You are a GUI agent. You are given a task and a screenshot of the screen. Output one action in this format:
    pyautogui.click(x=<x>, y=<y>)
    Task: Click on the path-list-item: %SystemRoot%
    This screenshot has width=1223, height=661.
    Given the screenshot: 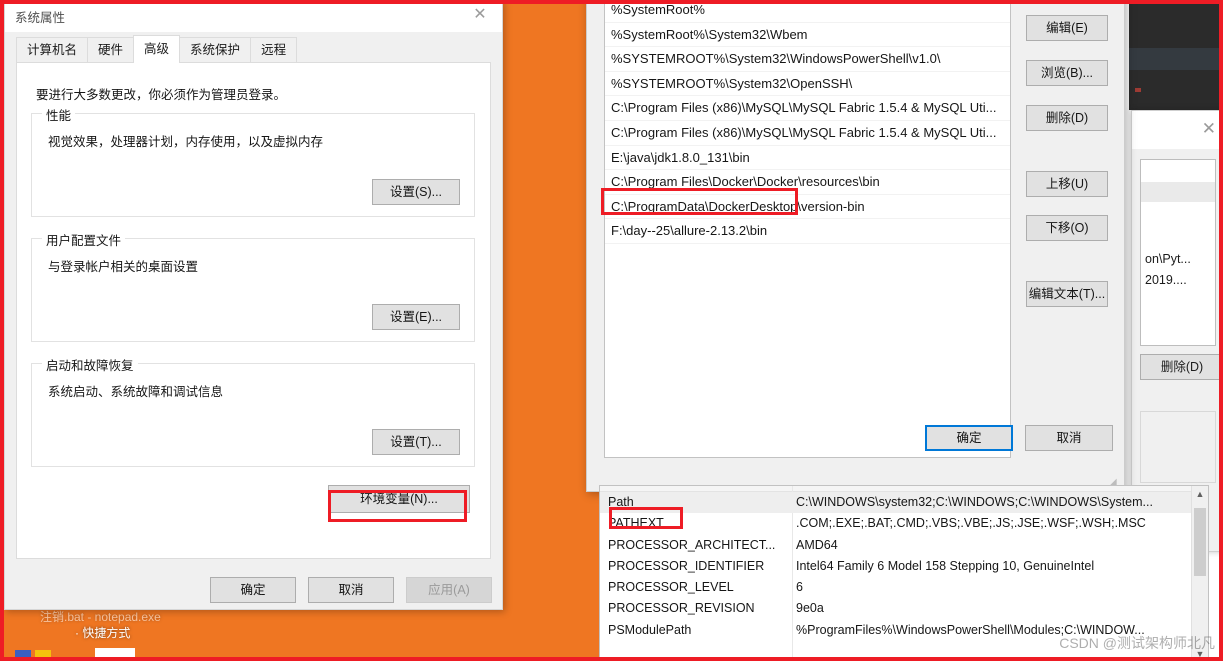 What is the action you would take?
    pyautogui.click(x=807, y=12)
    